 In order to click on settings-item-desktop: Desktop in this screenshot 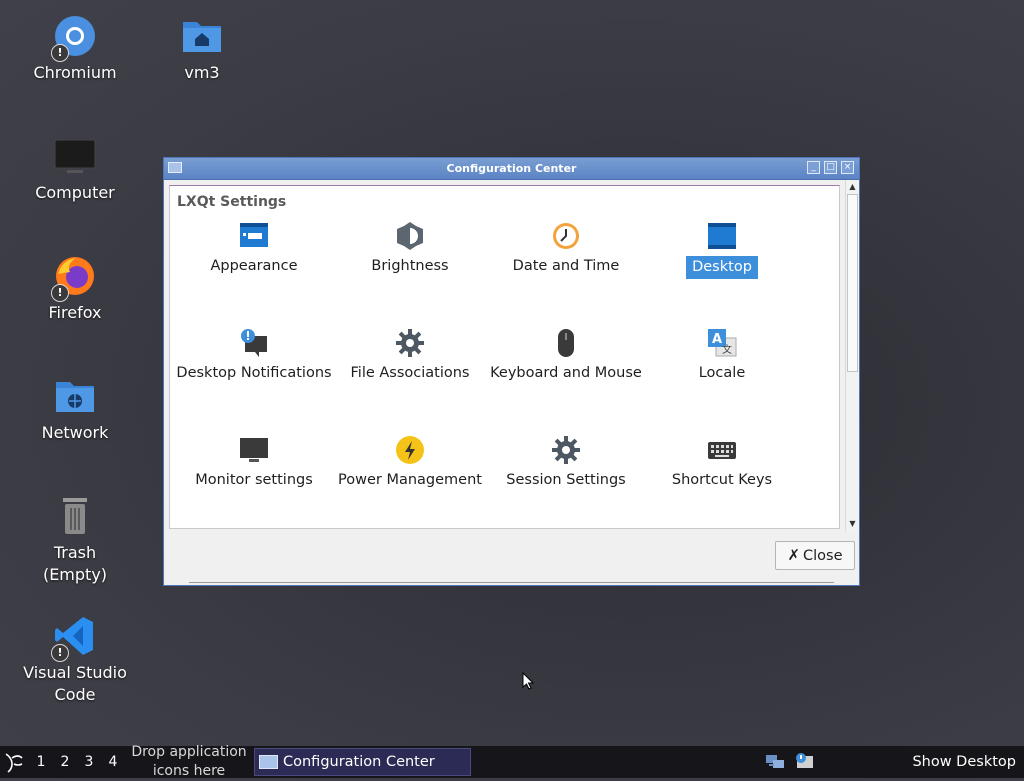, I will do `click(722, 250)`.